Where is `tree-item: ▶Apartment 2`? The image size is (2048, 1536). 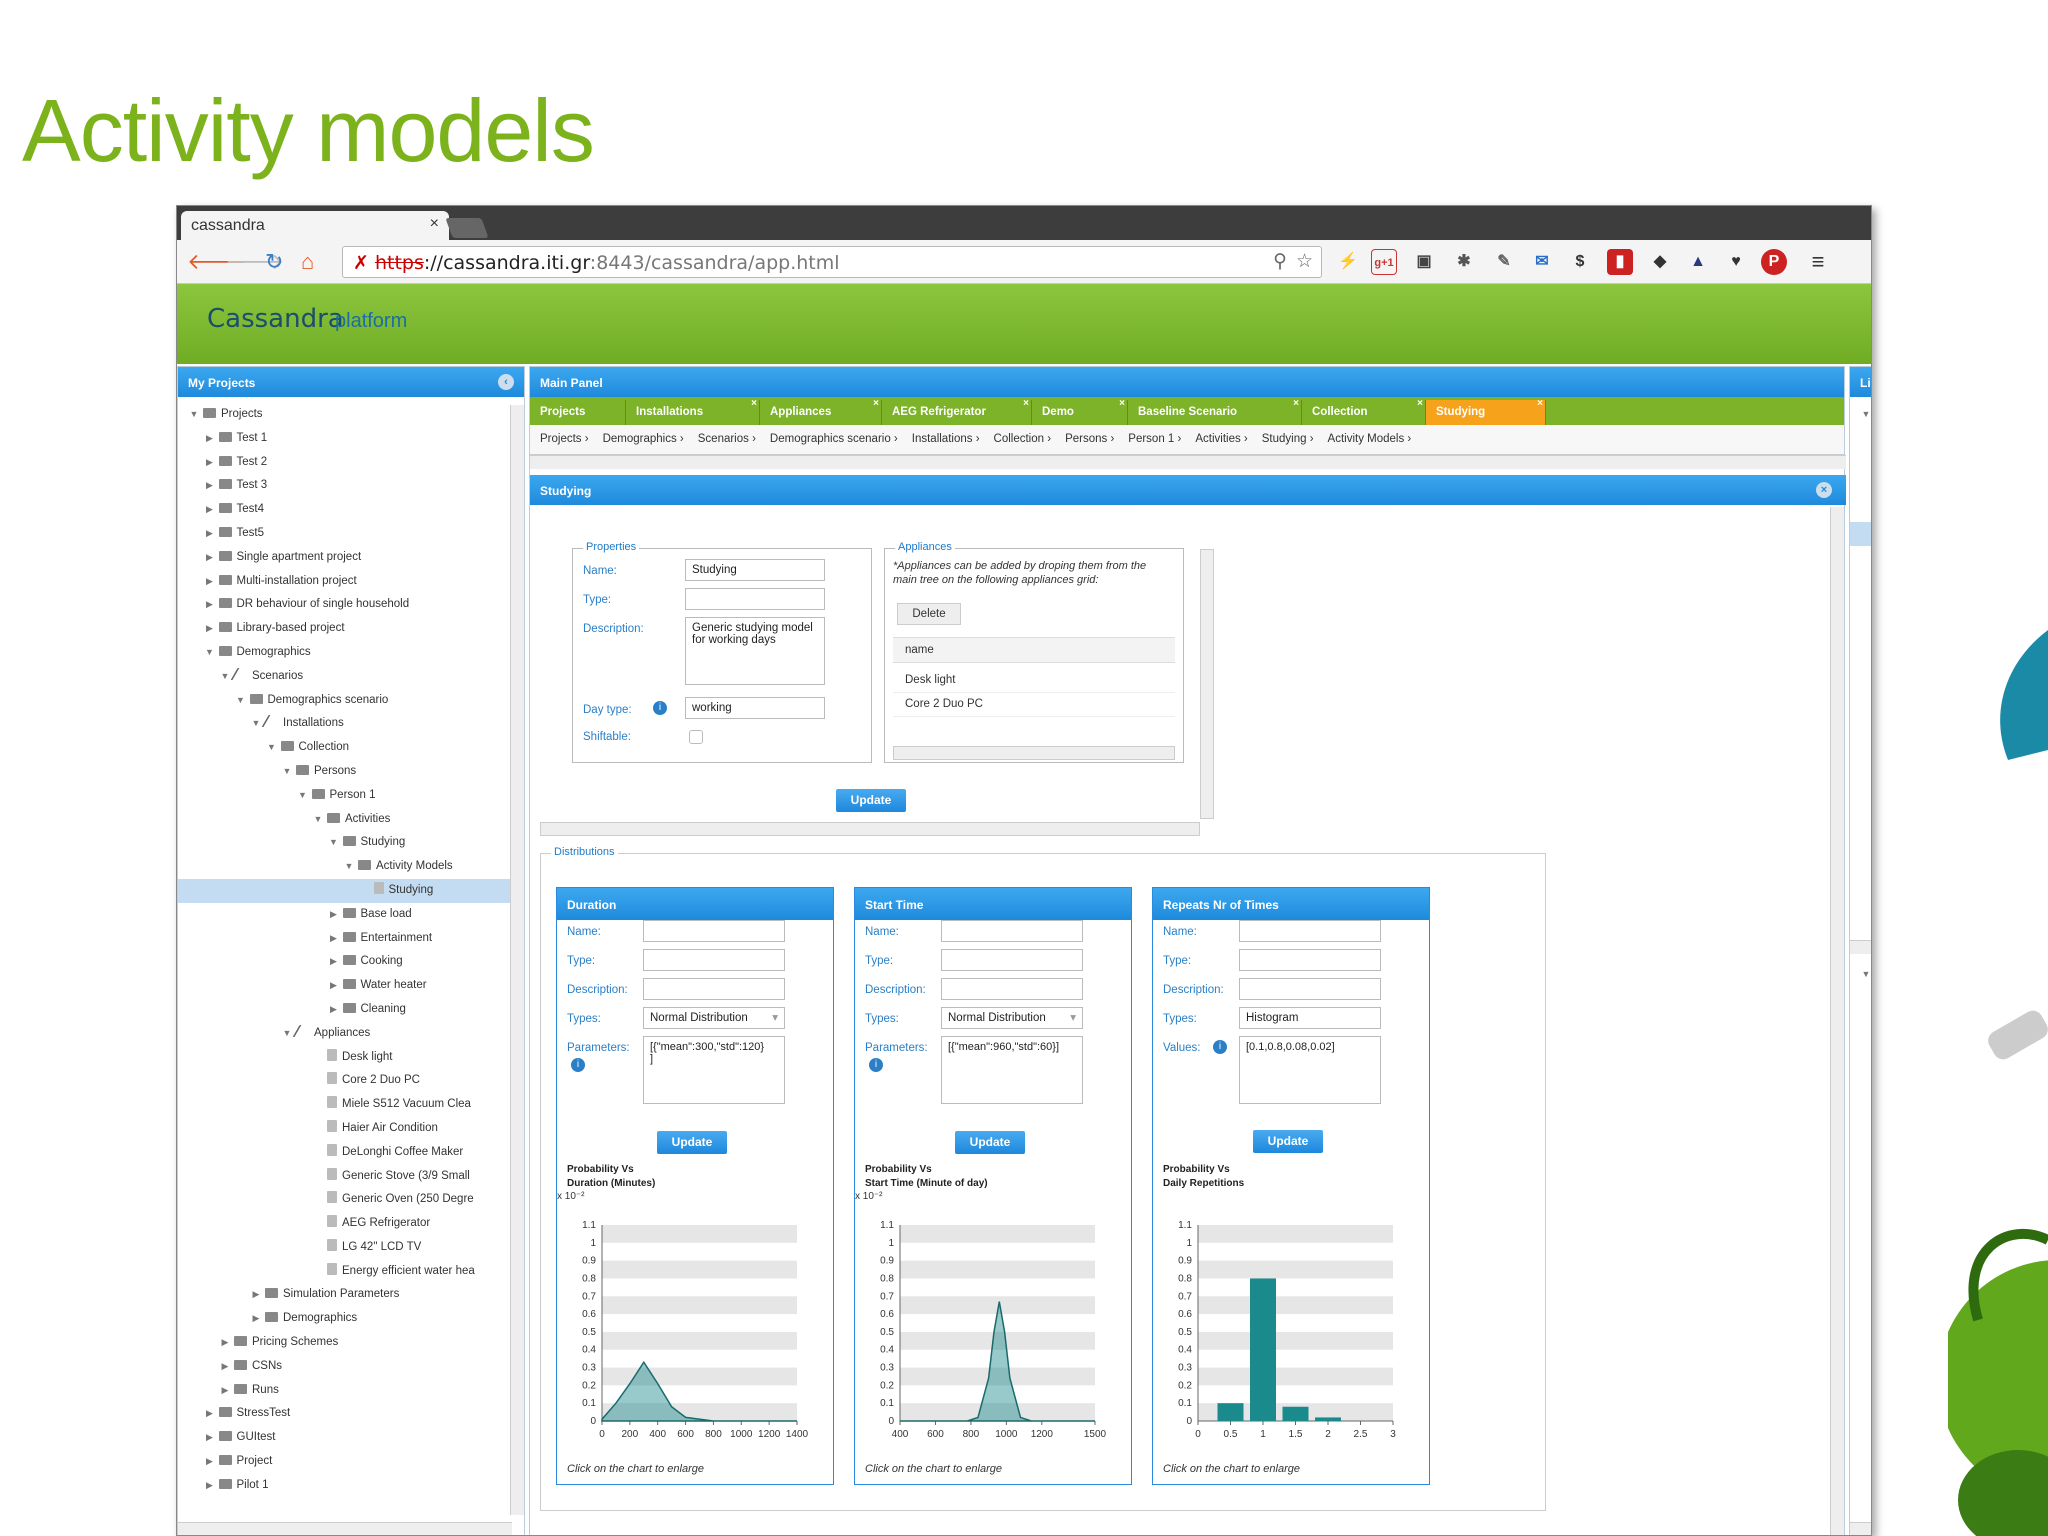
tree-item: ▶Apartment 2 is located at coordinates (1860, 510).